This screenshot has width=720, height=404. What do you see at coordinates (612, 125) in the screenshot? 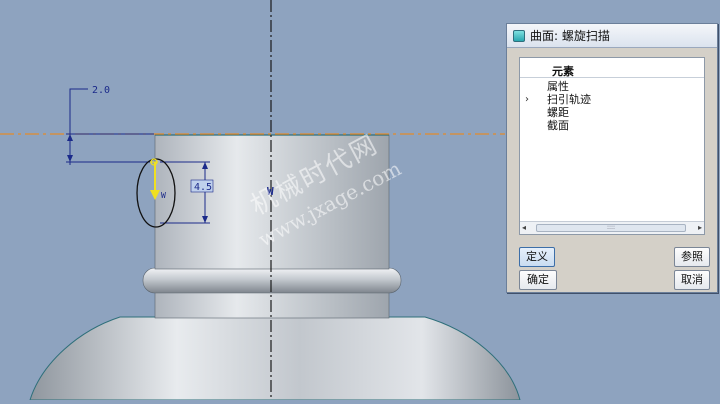
I see `tree-item-section: 截面` at bounding box center [612, 125].